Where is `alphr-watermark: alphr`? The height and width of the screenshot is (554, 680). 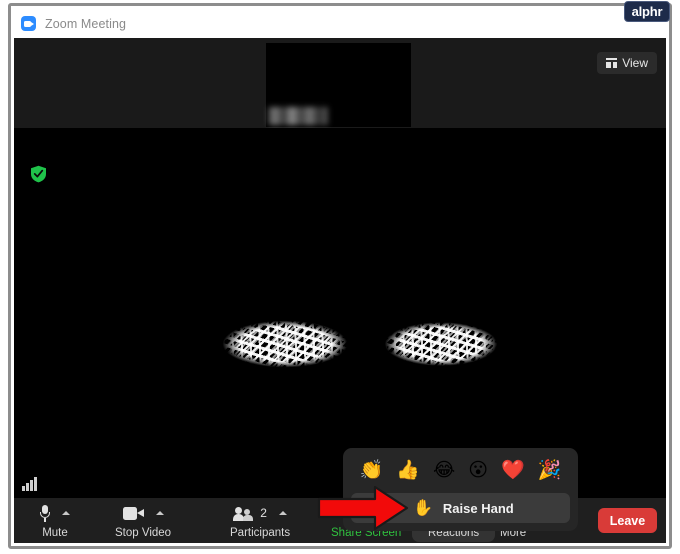 alphr-watermark: alphr is located at coordinates (647, 11).